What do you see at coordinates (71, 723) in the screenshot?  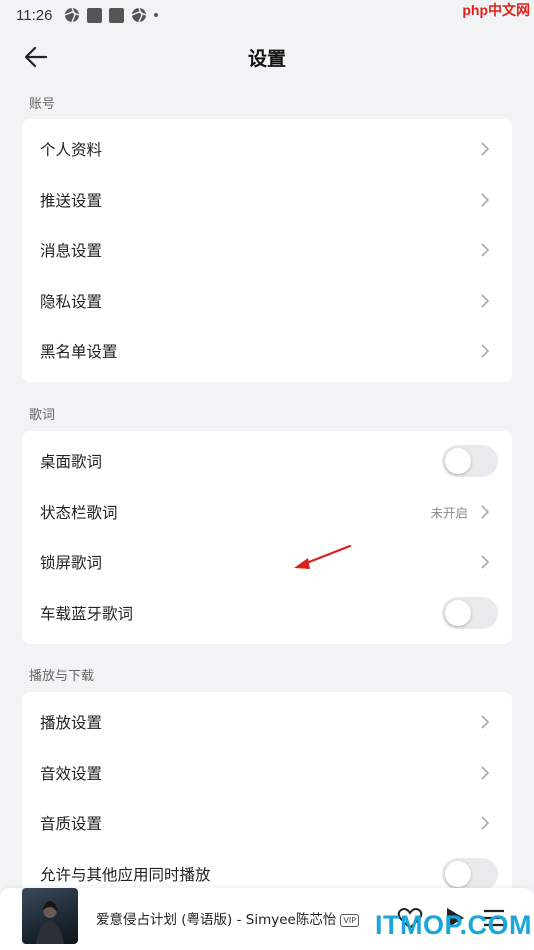 I see `row-label: 播放设置` at bounding box center [71, 723].